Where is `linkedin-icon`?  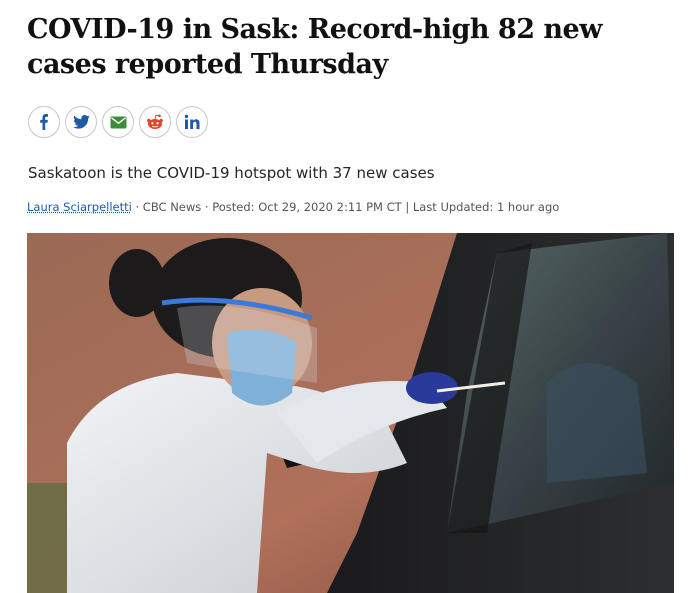 linkedin-icon is located at coordinates (192, 121).